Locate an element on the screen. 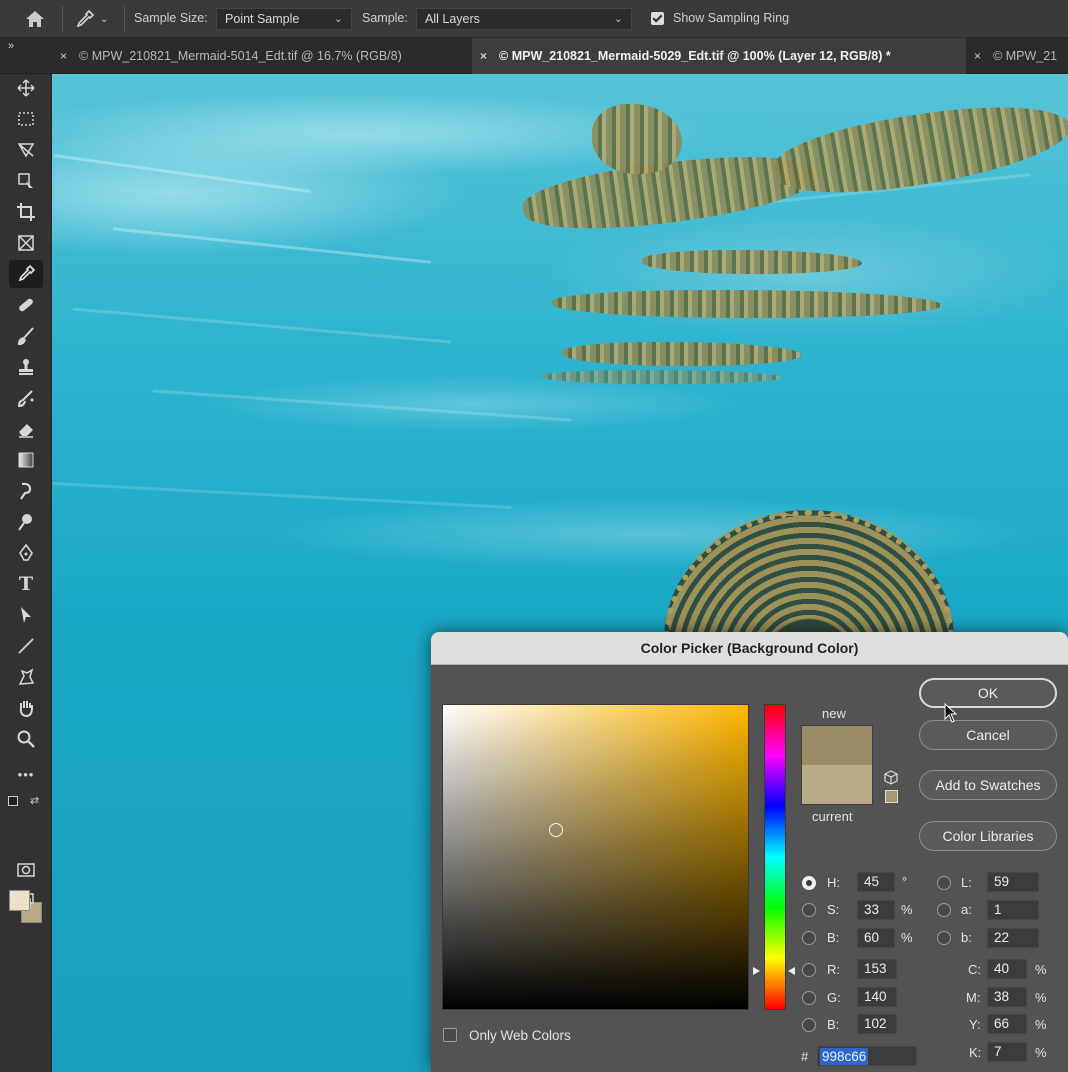  type-tool: T is located at coordinates (26, 584).